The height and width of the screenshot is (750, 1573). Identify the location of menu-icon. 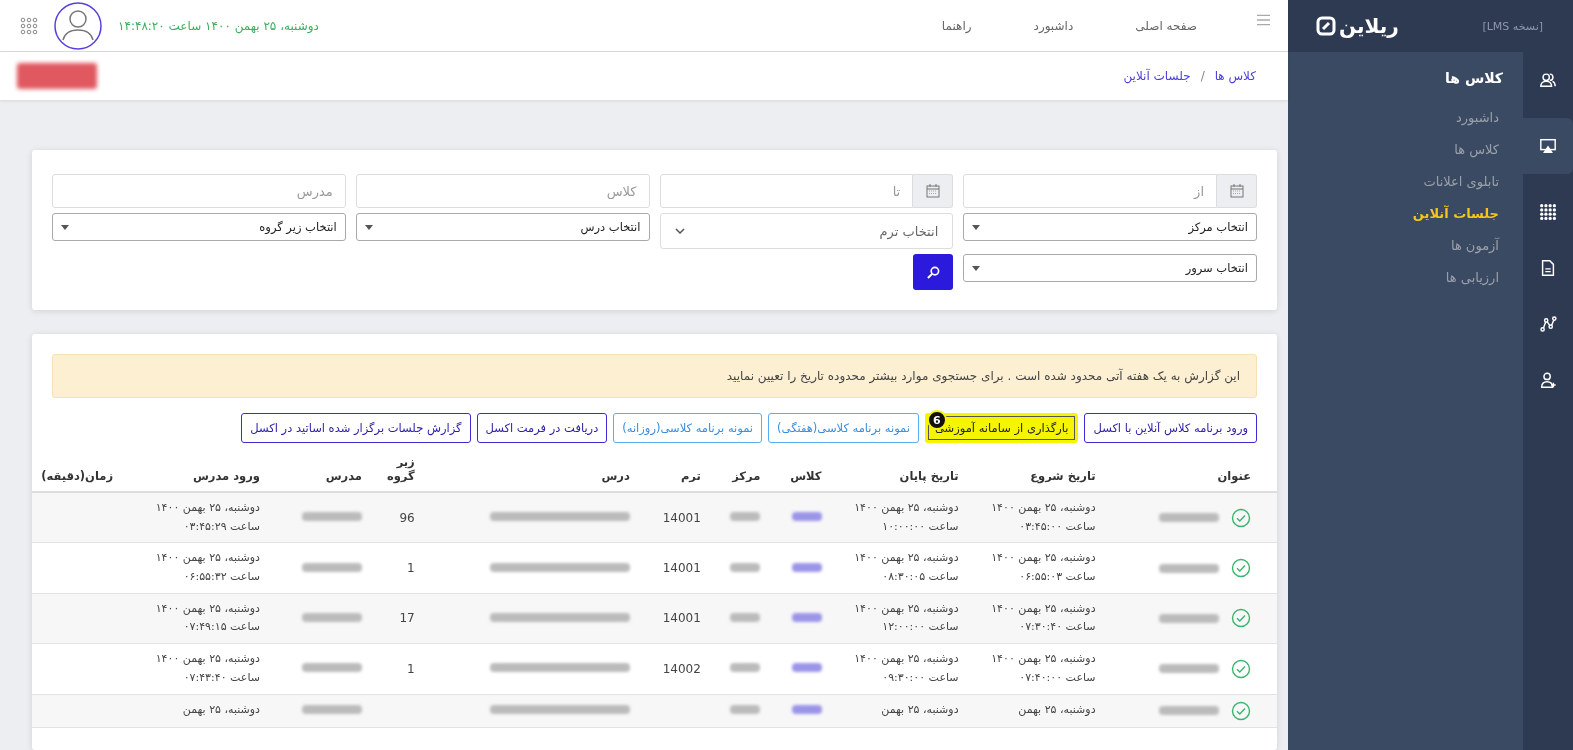
(1263, 19).